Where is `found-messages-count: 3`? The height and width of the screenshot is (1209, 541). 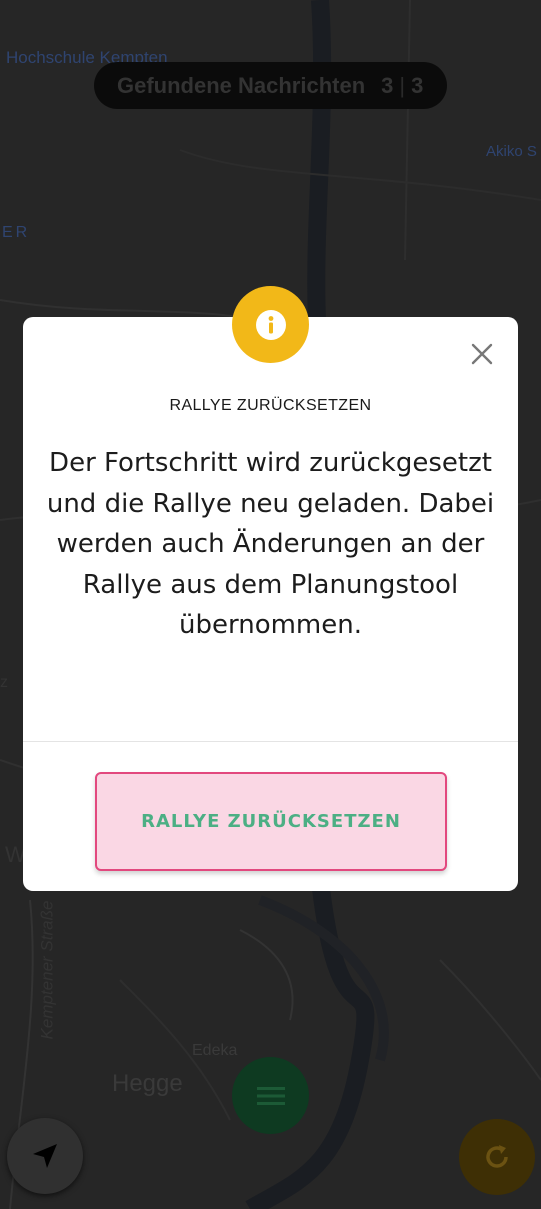 found-messages-count: 3 is located at coordinates (387, 85).